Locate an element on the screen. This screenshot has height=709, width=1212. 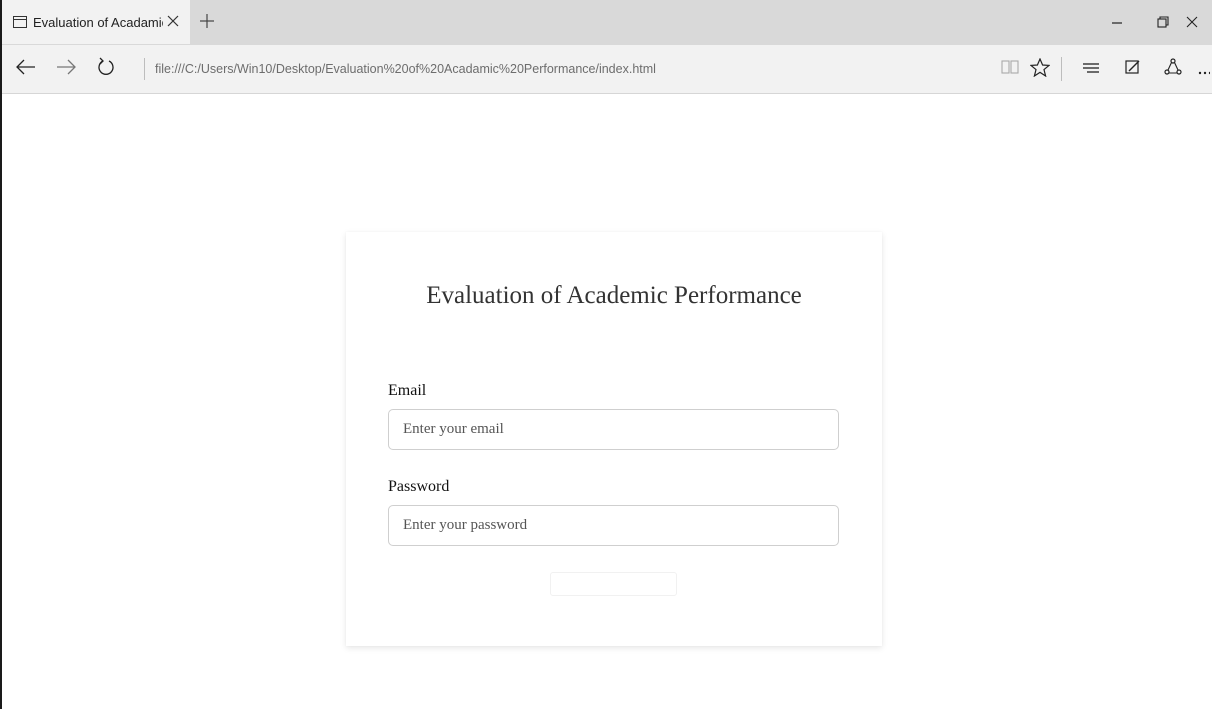
refresh-icon is located at coordinates (106, 69).